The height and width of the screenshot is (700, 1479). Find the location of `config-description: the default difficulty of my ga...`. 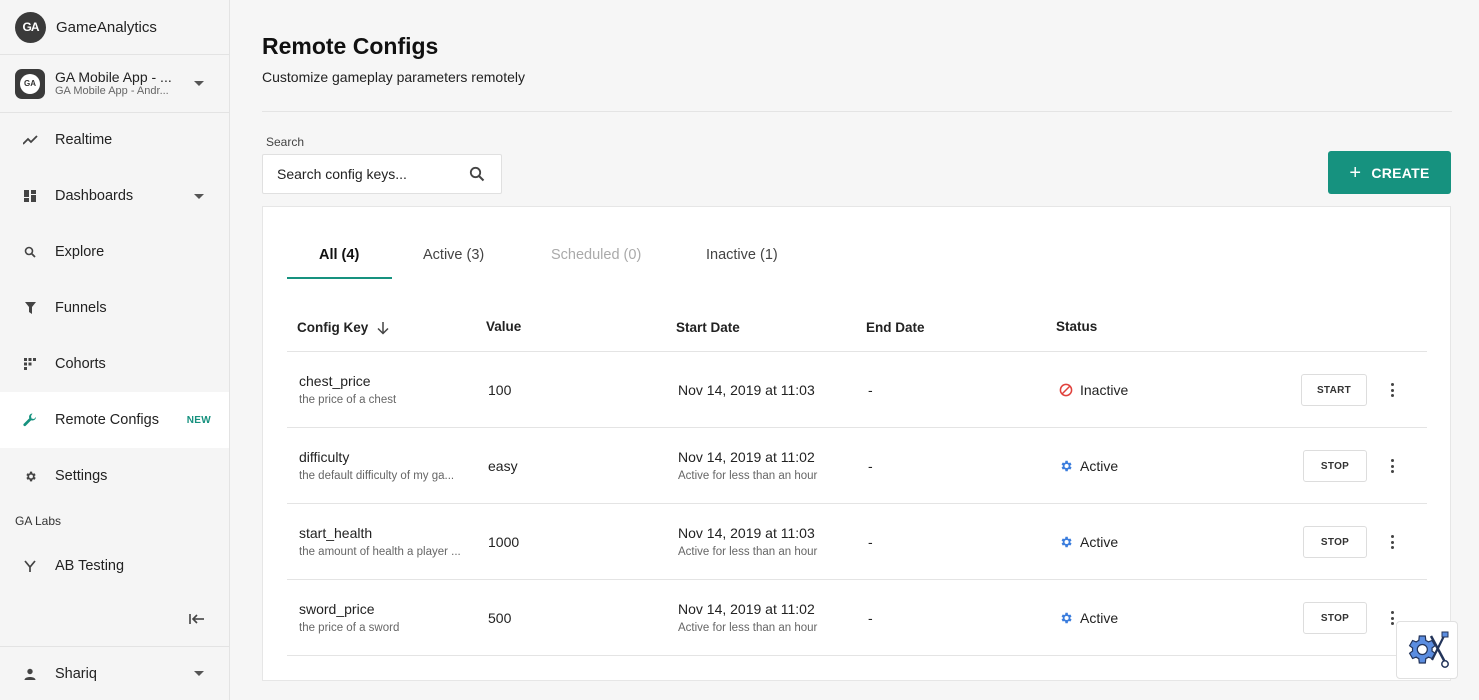

config-description: the default difficulty of my ga... is located at coordinates (377, 476).